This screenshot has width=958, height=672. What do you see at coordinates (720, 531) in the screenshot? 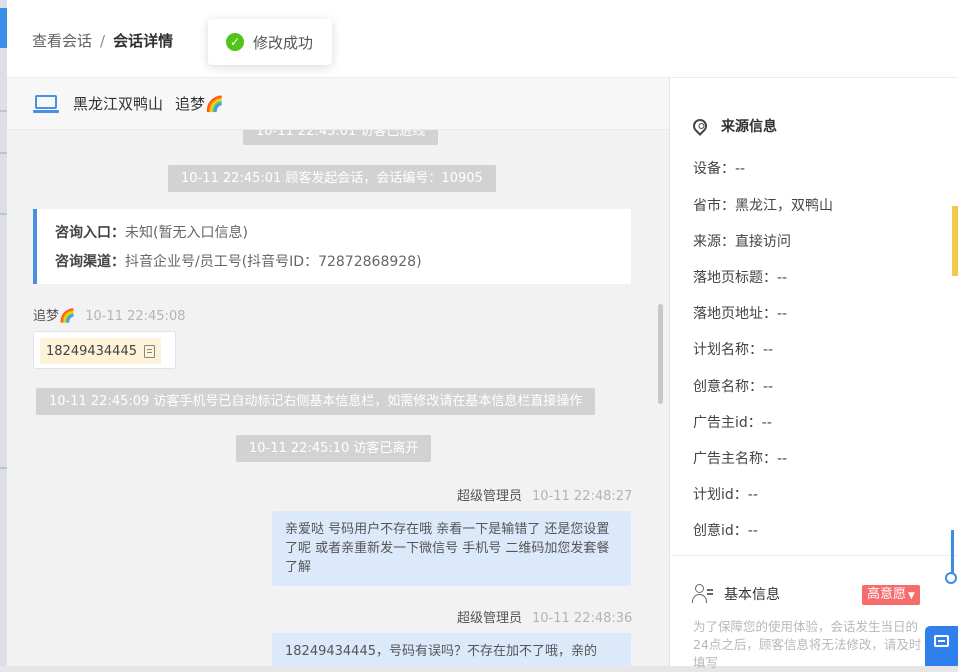
I see `field-label: 创意id：` at bounding box center [720, 531].